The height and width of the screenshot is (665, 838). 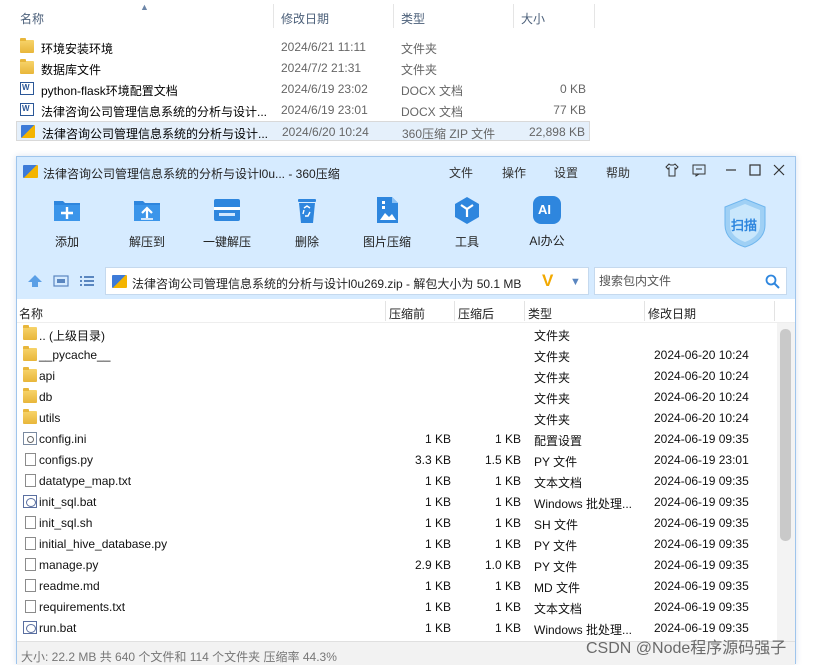 I want to click on add-button: 添加, so click(x=67, y=222).